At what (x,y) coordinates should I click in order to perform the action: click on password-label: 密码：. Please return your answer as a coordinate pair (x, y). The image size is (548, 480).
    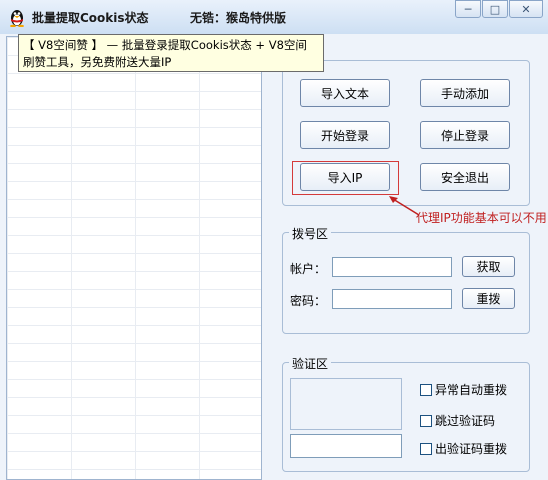
    Looking at the image, I should click on (308, 301).